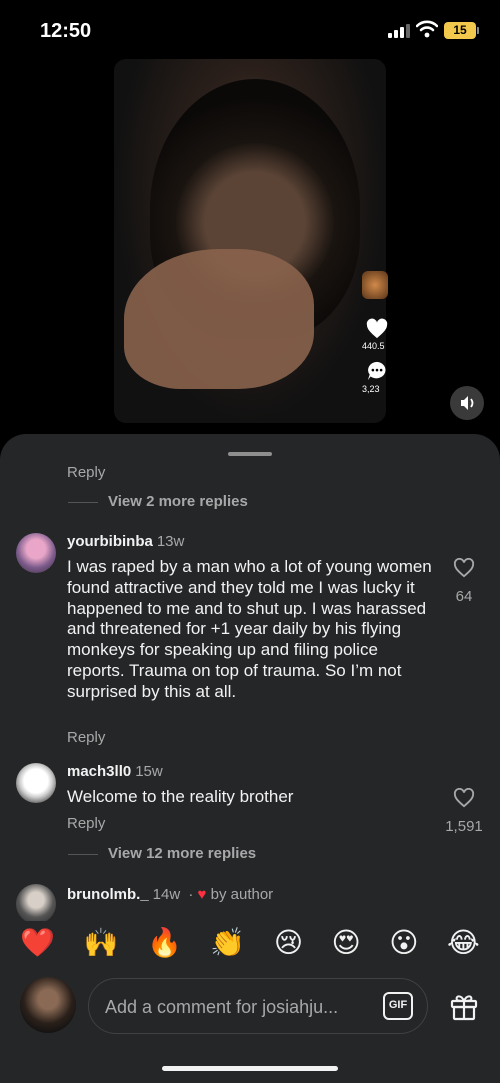  I want to click on mute-button, so click(467, 403).